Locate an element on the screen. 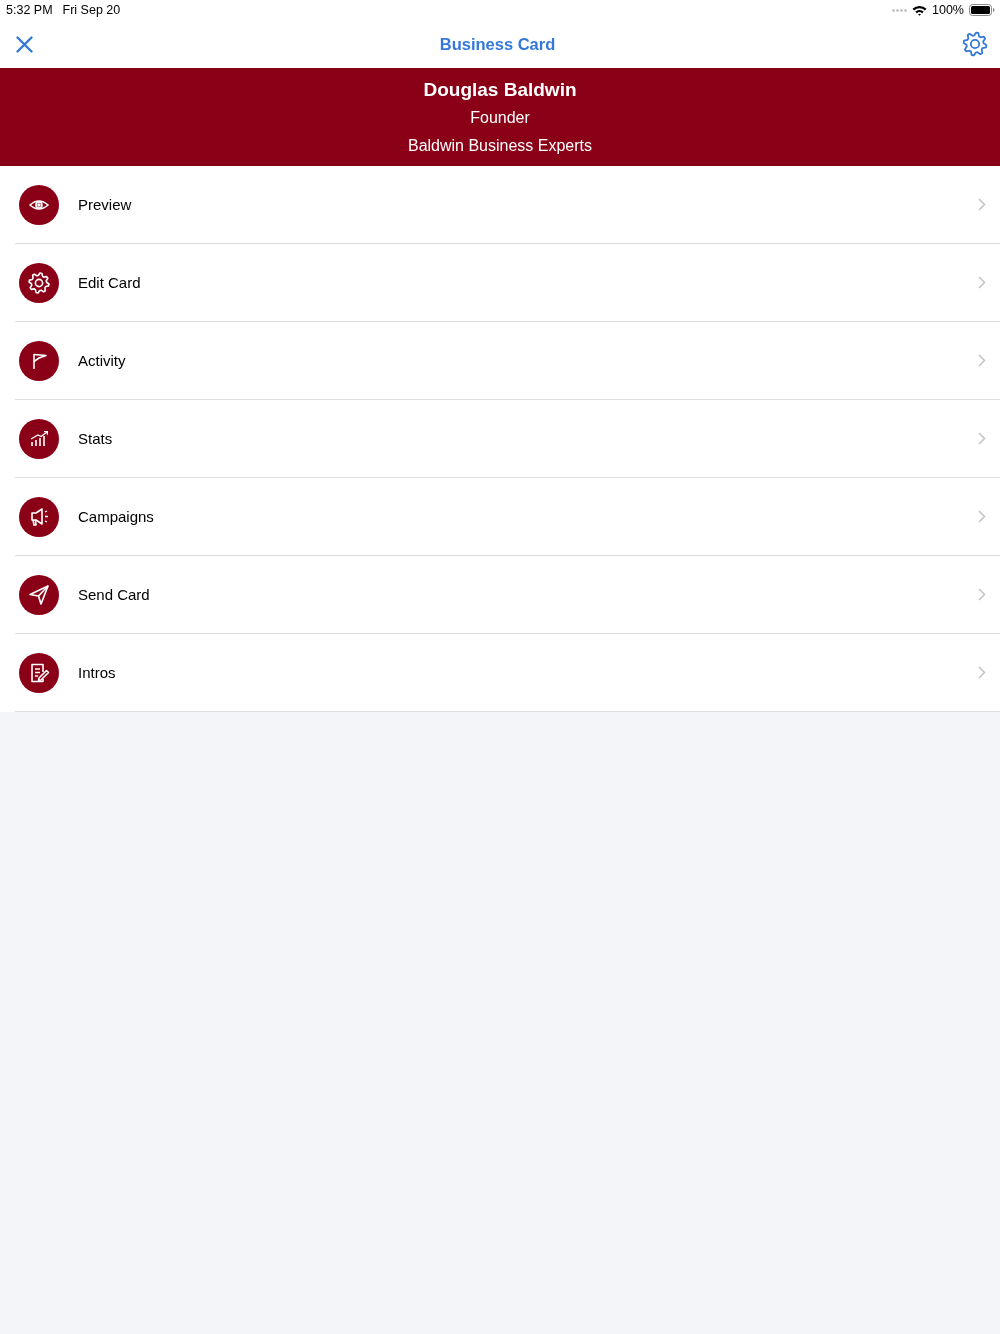 This screenshot has height=1334, width=1000. menu-item: Edit Card is located at coordinates (507, 283).